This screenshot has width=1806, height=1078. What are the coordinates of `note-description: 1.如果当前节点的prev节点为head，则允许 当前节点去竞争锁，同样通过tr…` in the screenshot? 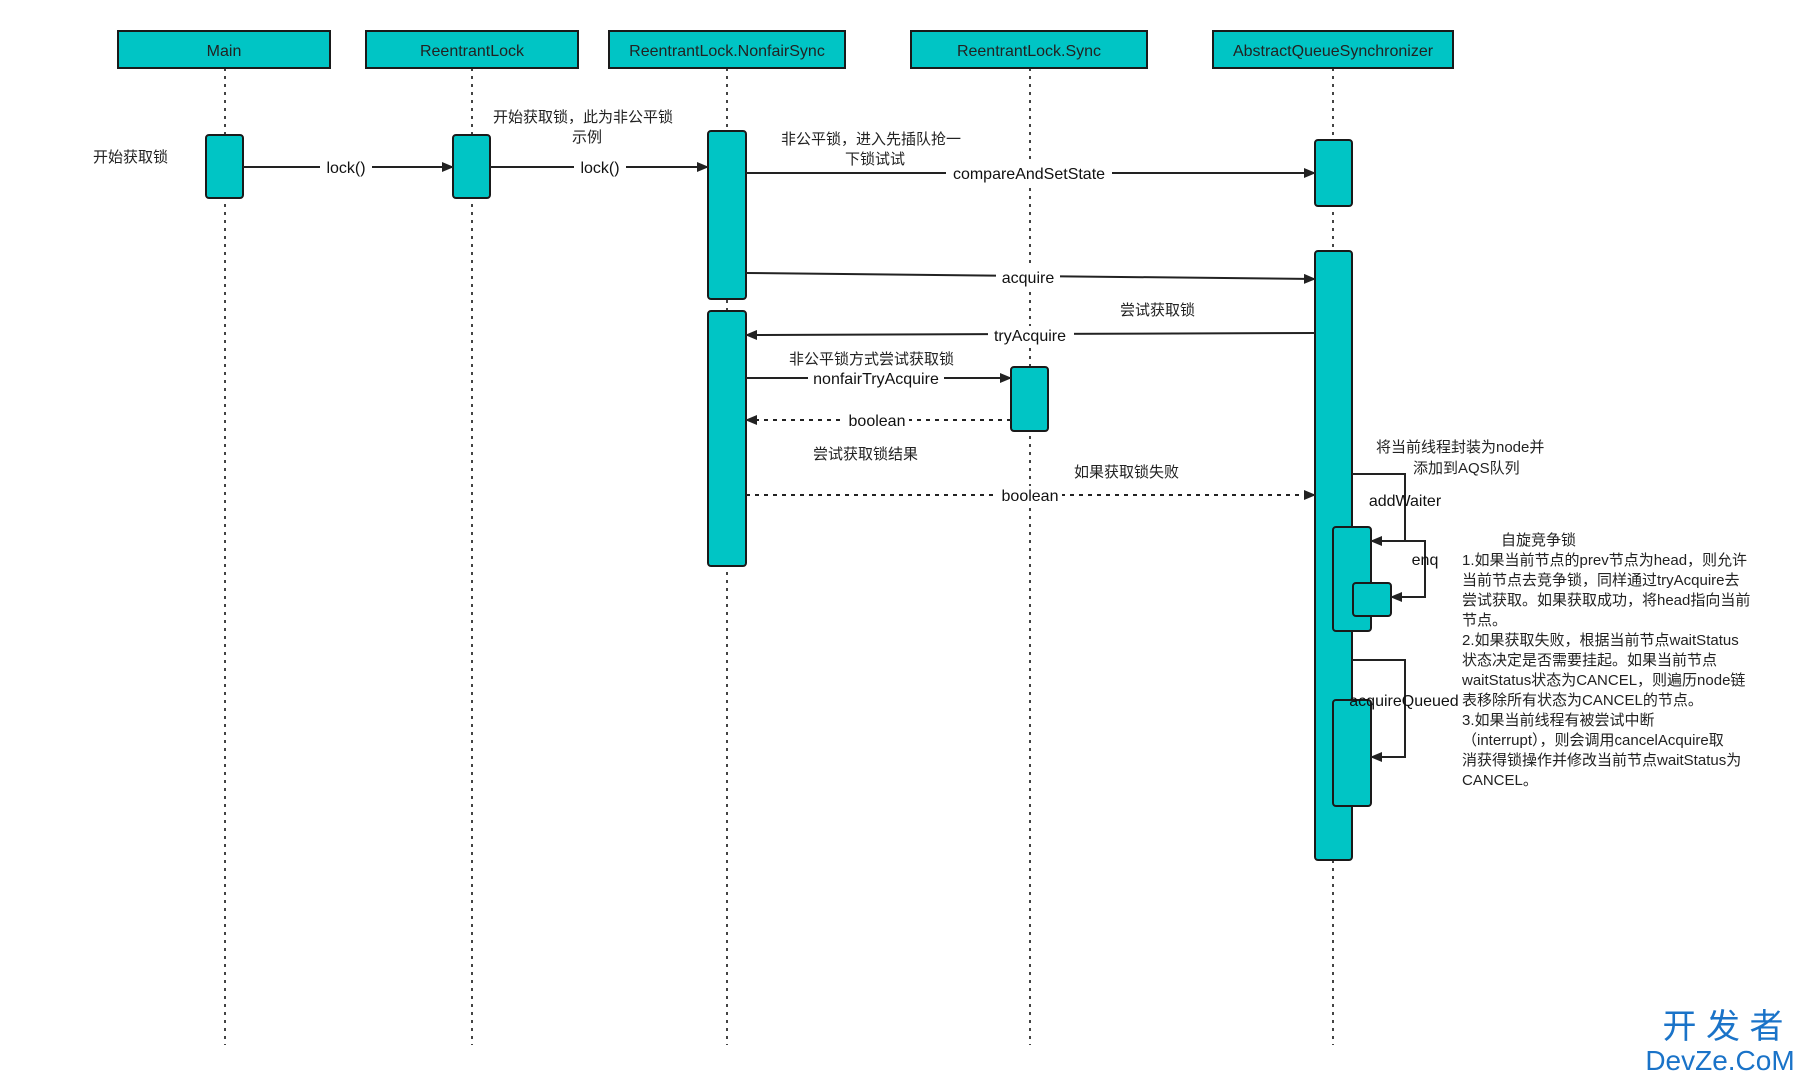 It's located at (1605, 670).